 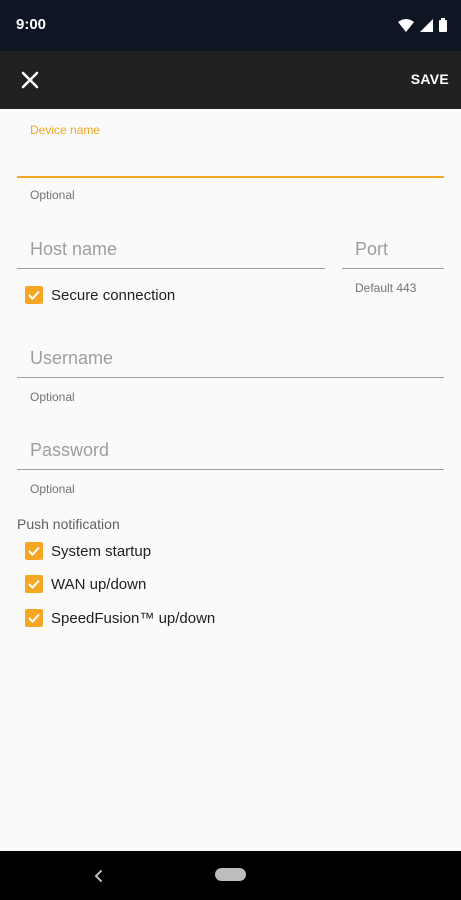 I want to click on back-button, so click(x=99, y=876).